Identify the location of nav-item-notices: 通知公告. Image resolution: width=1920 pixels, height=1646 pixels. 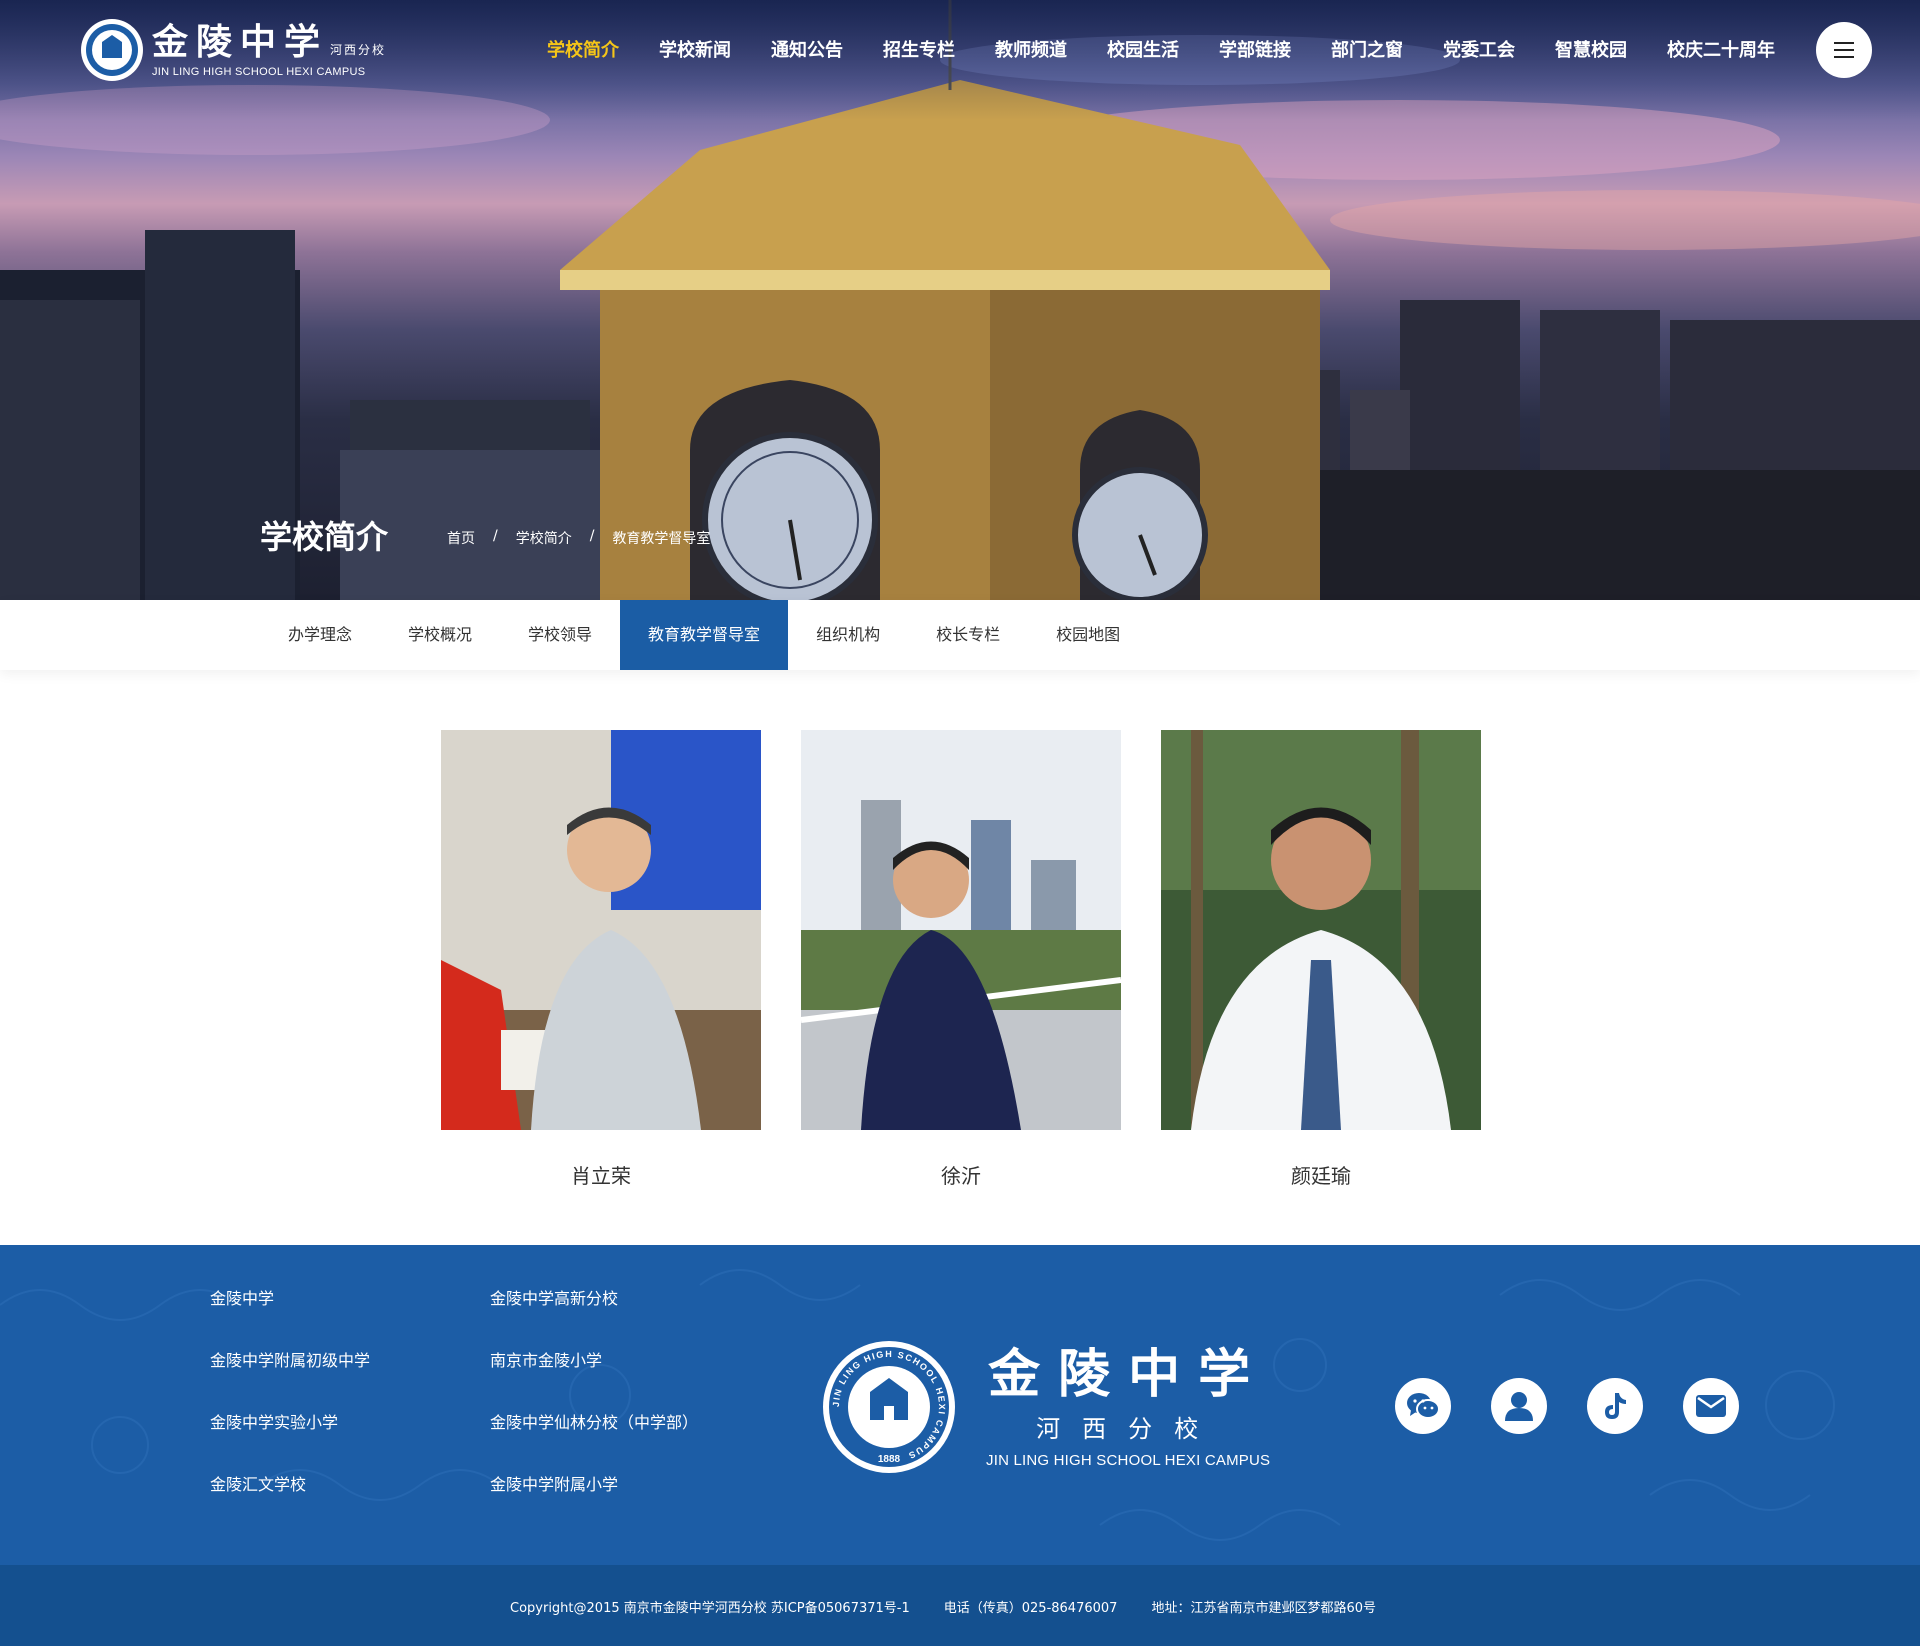
(807, 49).